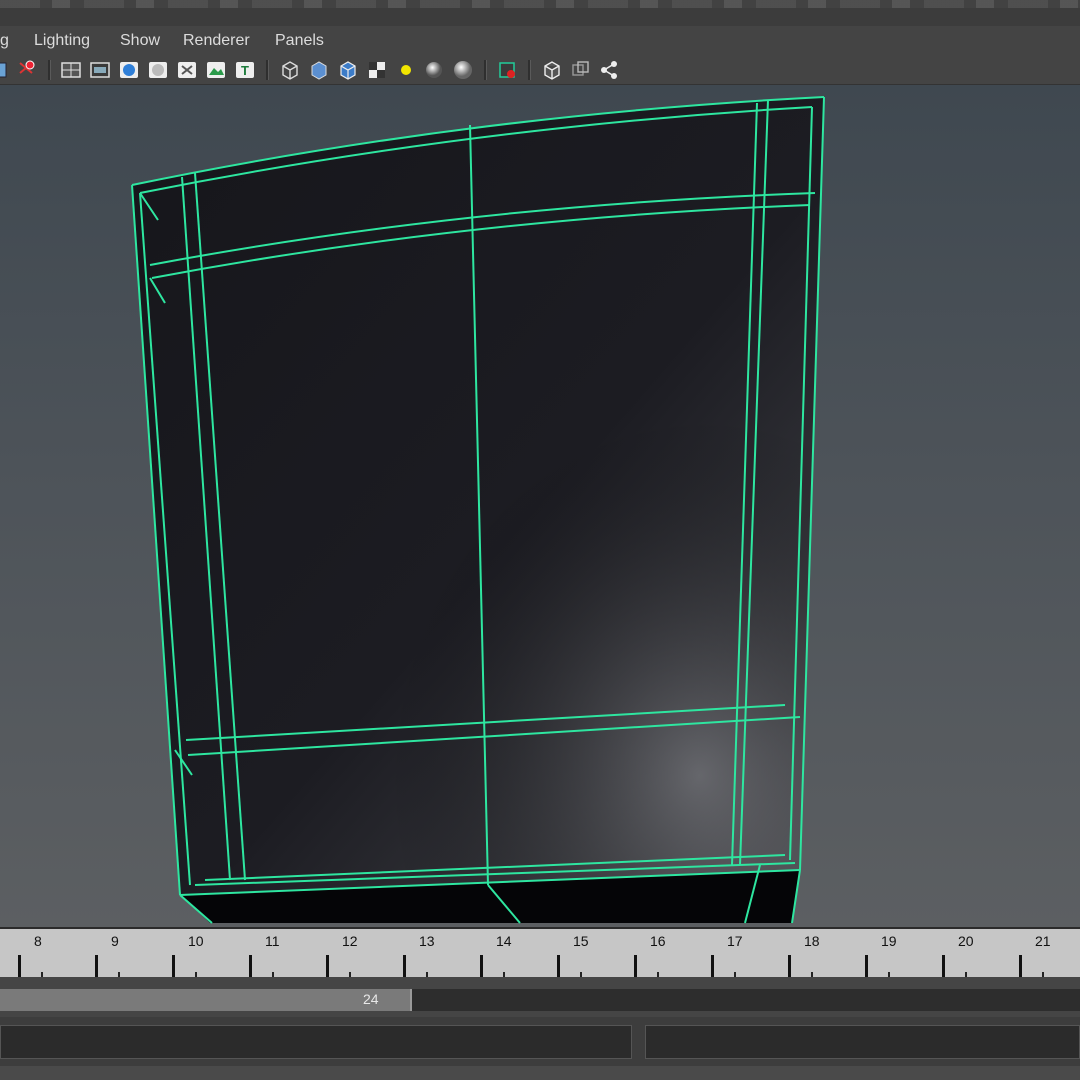 The width and height of the screenshot is (1080, 1080). I want to click on frame-label: 13, so click(427, 941).